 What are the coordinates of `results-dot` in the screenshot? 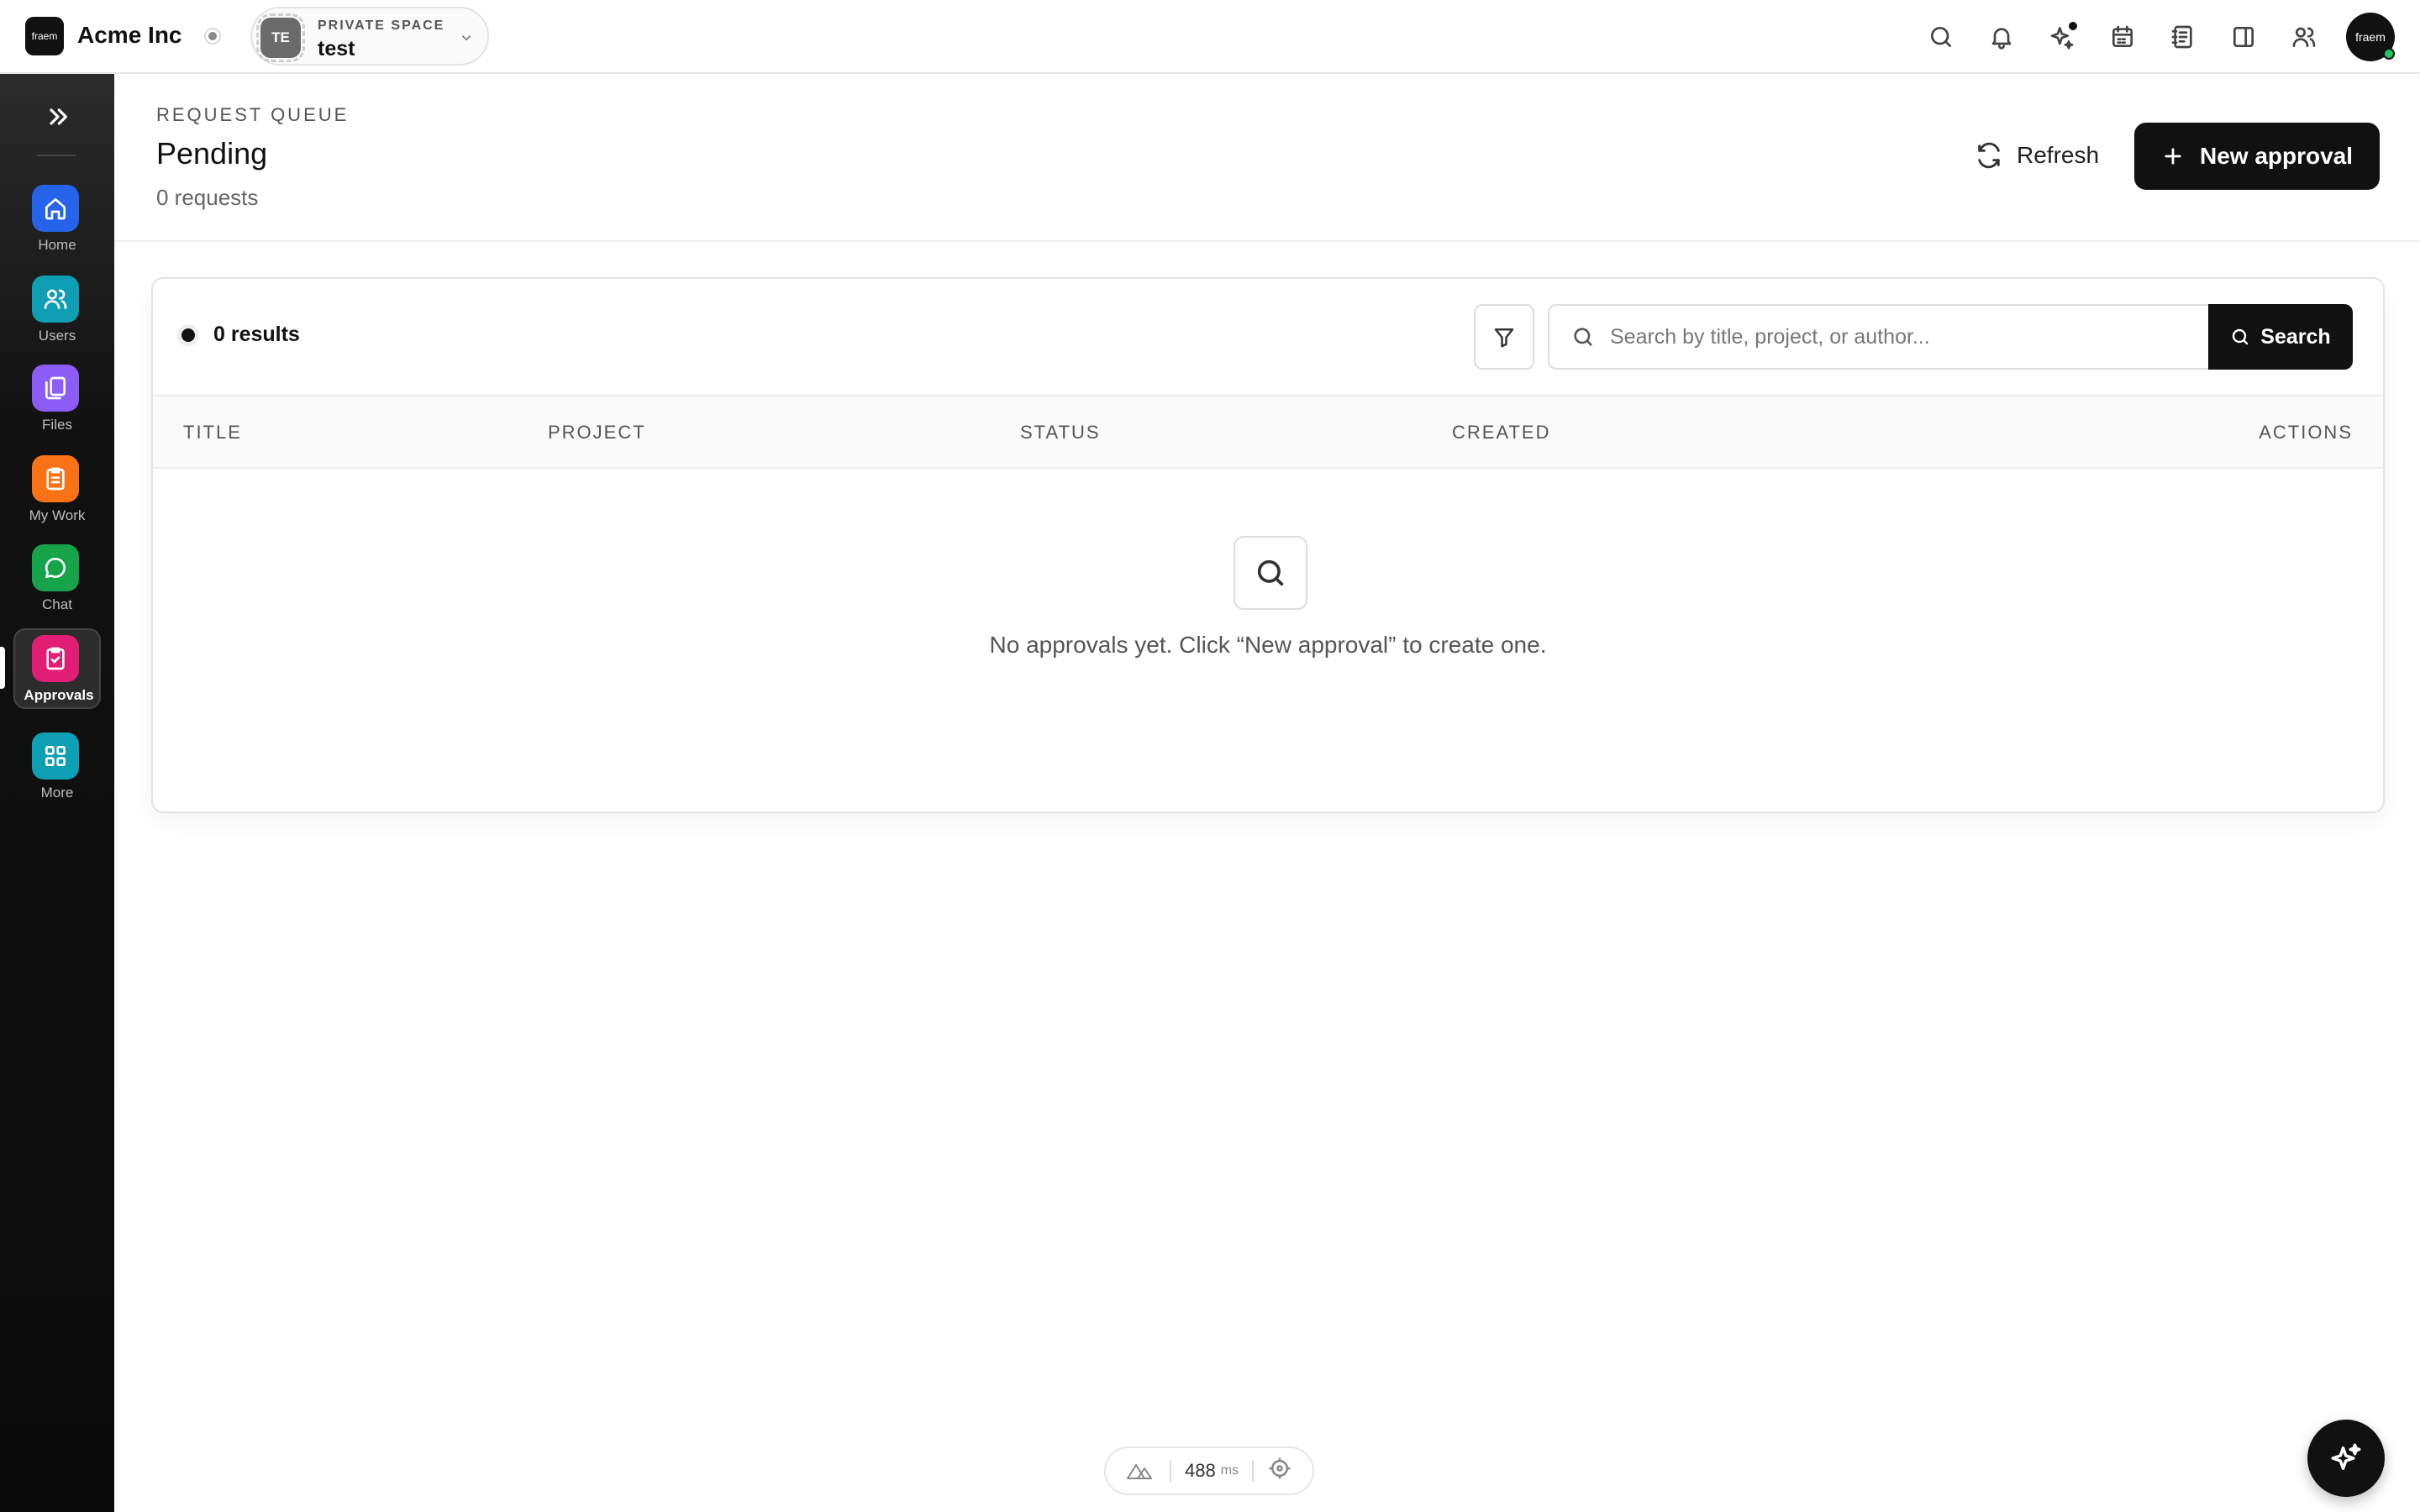 It's located at (188, 335).